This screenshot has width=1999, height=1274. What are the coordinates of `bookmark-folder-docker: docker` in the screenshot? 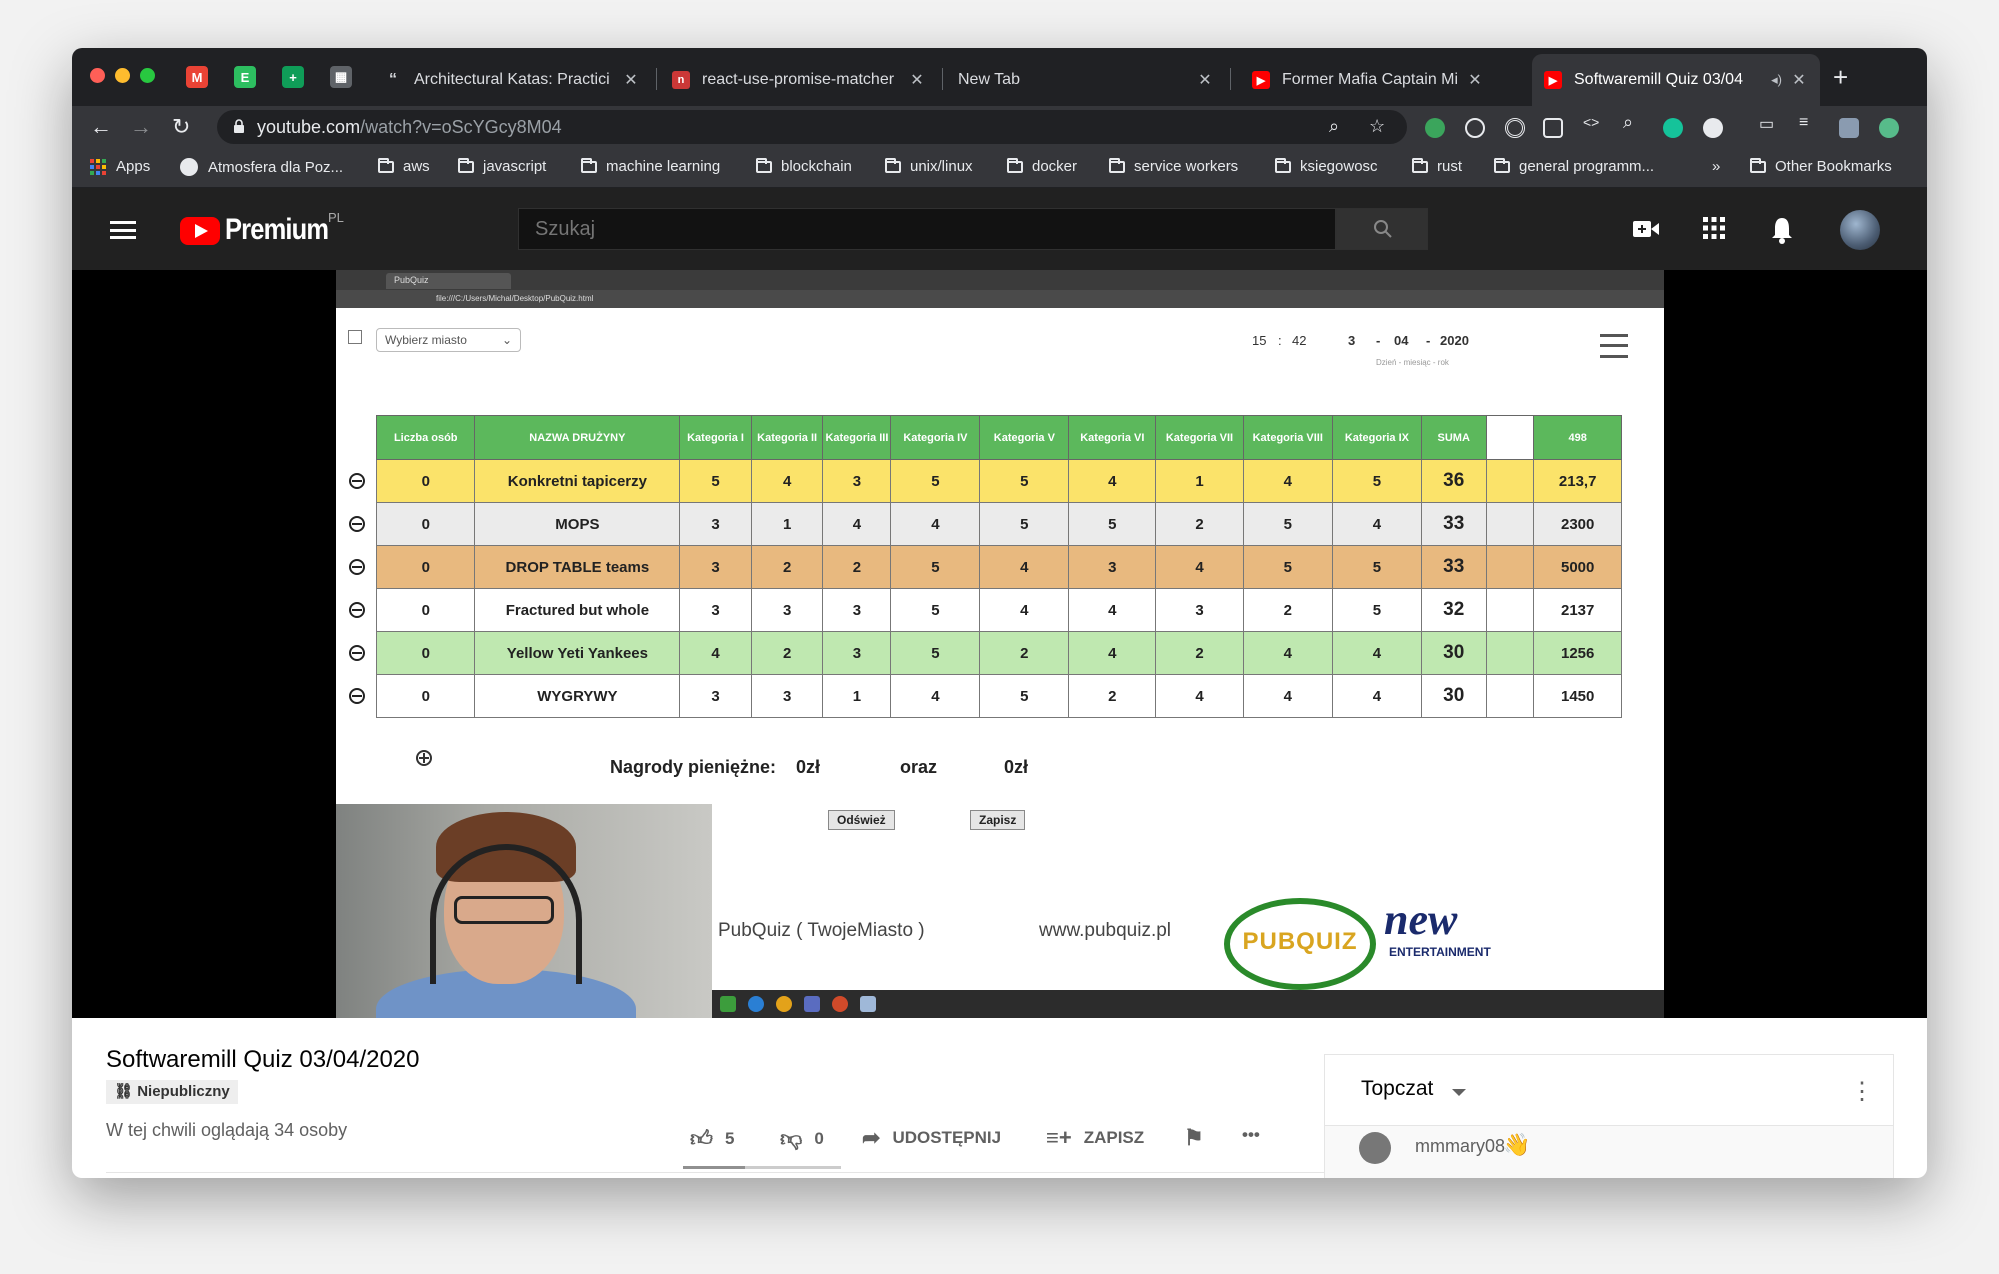 It's located at (1042, 166).